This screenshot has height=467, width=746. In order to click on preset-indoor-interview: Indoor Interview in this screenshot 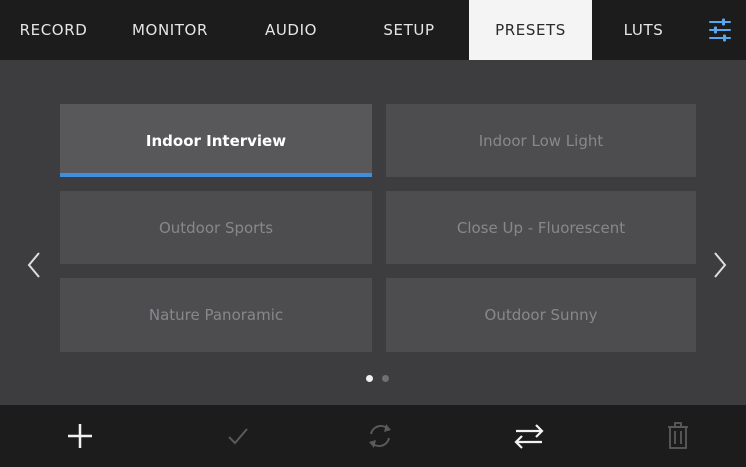, I will do `click(216, 140)`.